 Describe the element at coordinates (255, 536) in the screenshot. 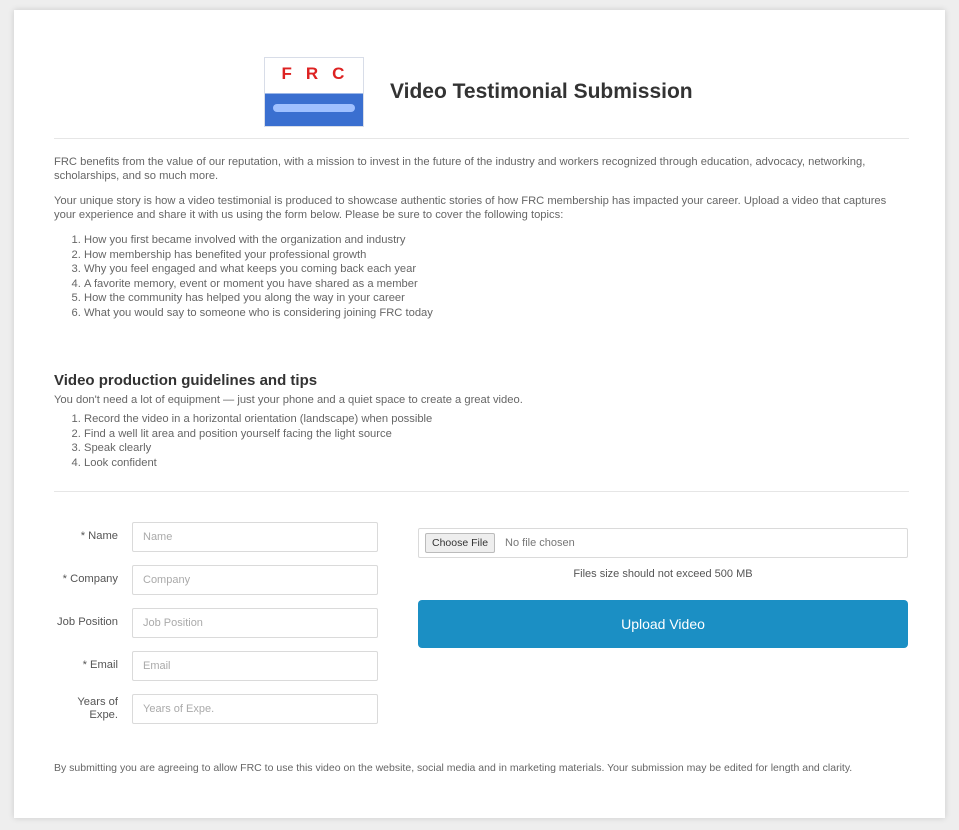

I see `name-input` at that location.